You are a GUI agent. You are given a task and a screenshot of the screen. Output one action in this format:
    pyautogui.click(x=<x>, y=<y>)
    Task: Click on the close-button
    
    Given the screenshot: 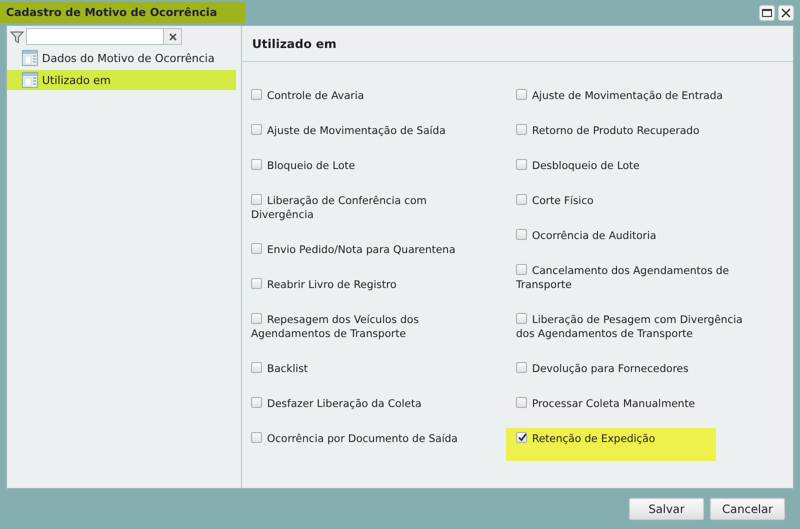 What is the action you would take?
    pyautogui.click(x=786, y=12)
    